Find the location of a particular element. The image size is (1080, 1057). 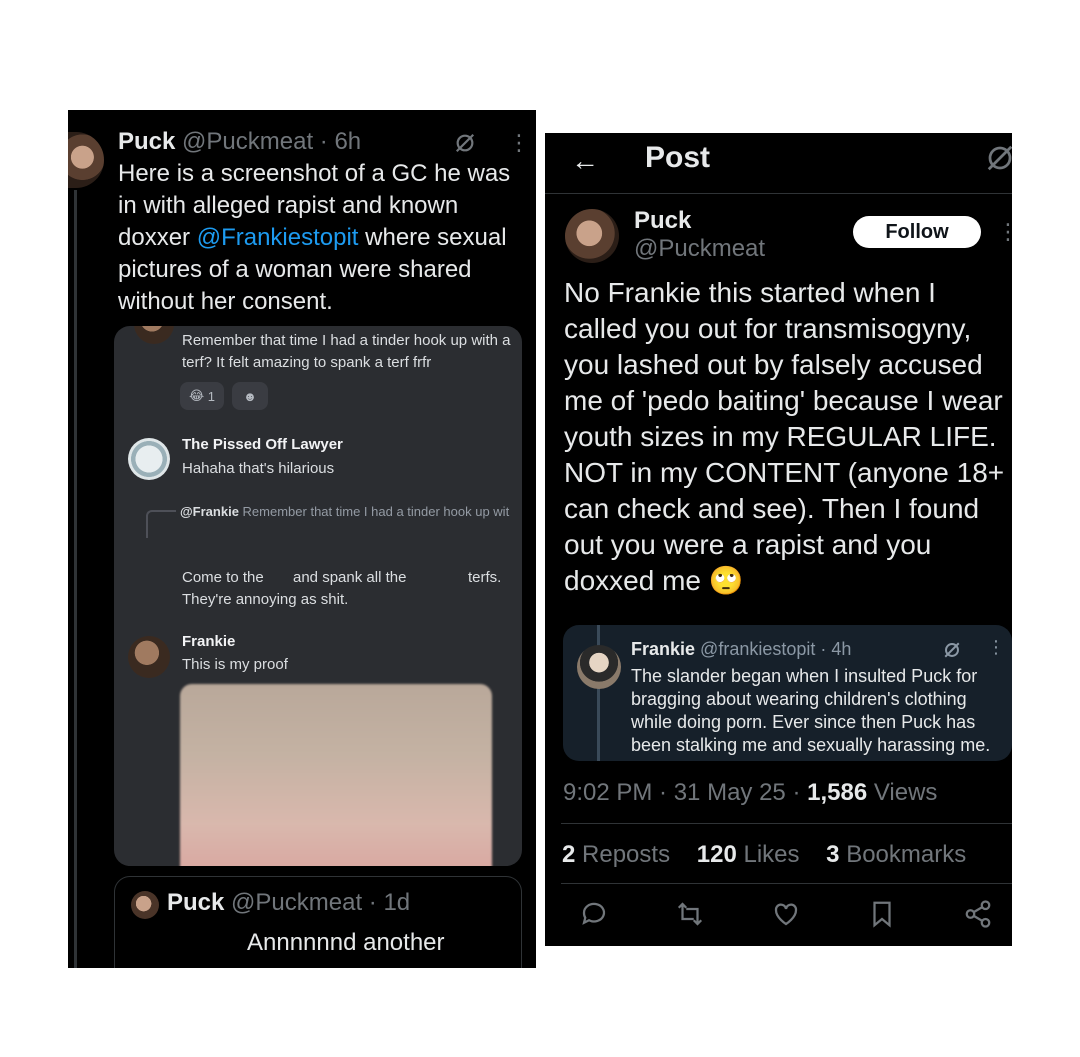

views-count: 1,586 is located at coordinates (837, 792).